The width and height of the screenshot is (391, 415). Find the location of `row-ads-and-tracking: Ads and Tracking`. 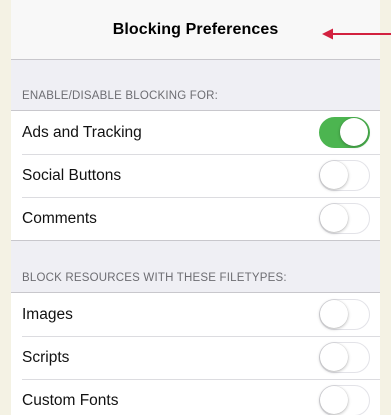

row-ads-and-tracking: Ads and Tracking is located at coordinates (195, 132).